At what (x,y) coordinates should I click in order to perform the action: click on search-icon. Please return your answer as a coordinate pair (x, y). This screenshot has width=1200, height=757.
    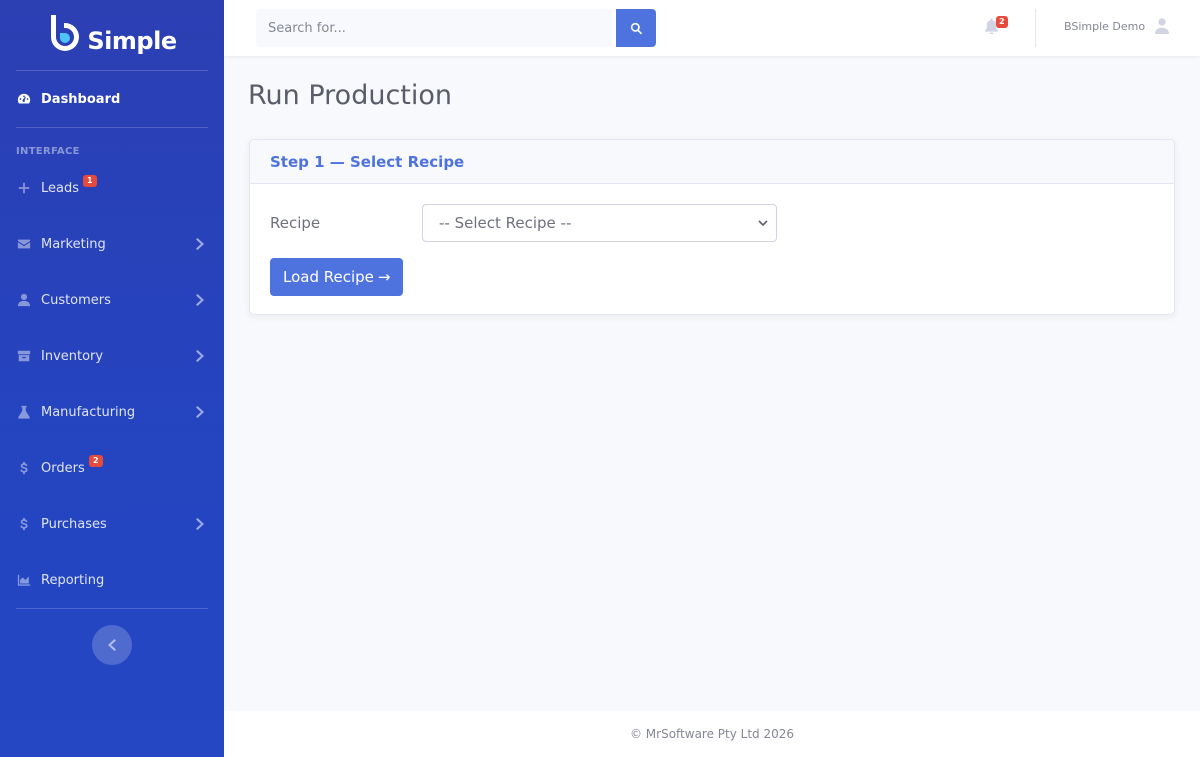
    Looking at the image, I should click on (636, 28).